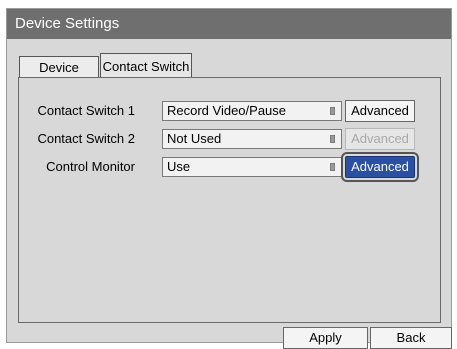 This screenshot has width=457, height=349. Describe the element at coordinates (325, 338) in the screenshot. I see `apply-button: Apply` at that location.